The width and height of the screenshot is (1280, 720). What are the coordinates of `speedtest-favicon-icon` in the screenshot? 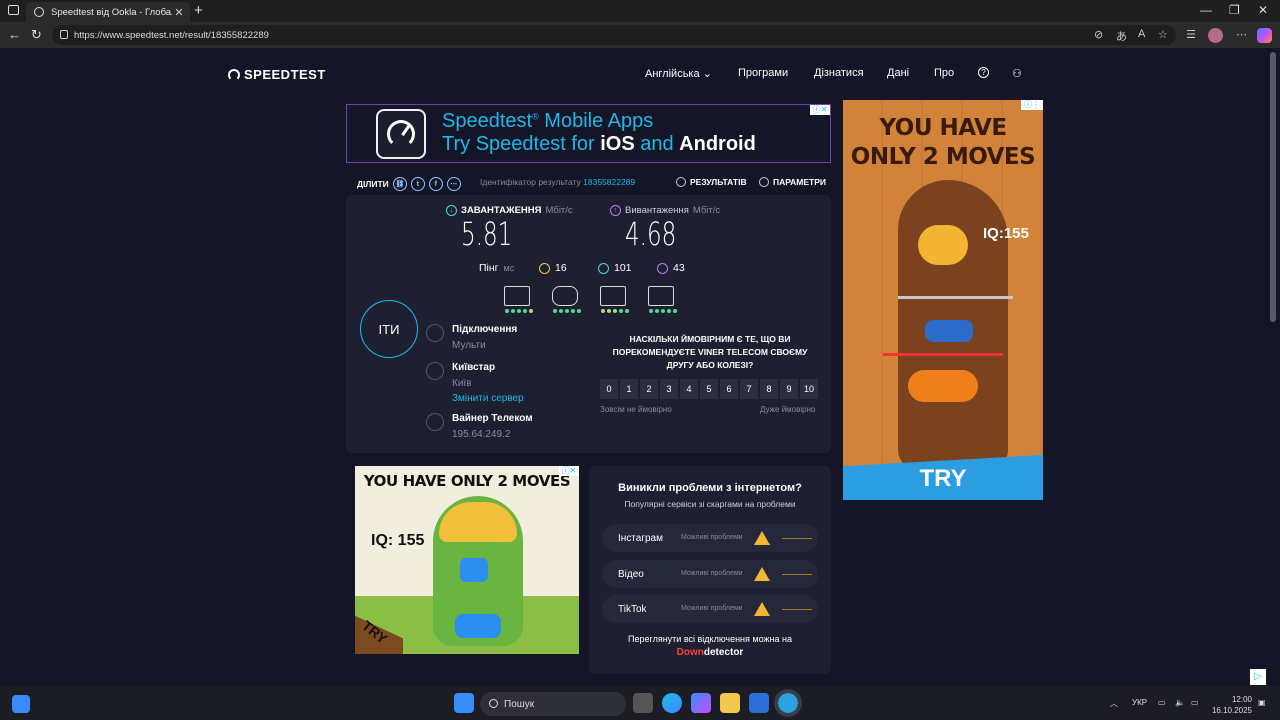 It's located at (39, 12).